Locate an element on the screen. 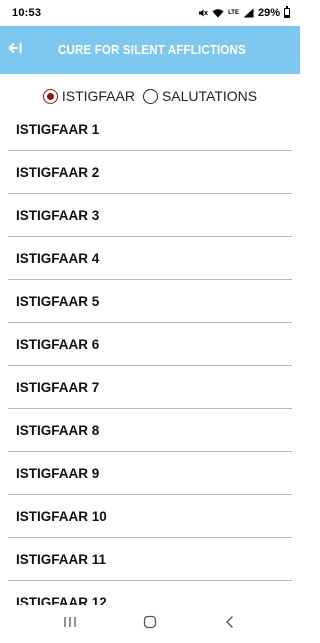  lte-icon: LTE is located at coordinates (233, 13).